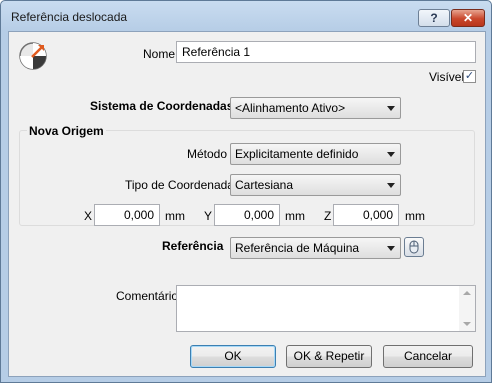 This screenshot has height=383, width=492. Describe the element at coordinates (33, 56) in the screenshot. I see `coordinate-frame-icon` at that location.